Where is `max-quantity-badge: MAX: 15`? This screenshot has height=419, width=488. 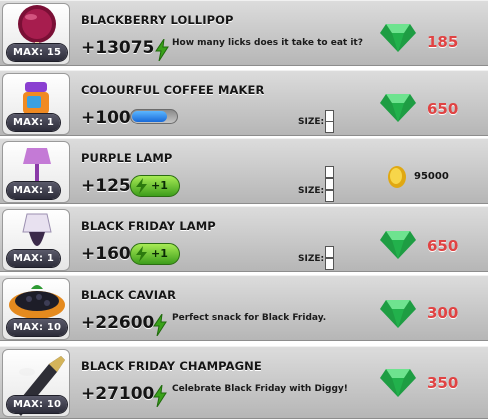
max-quantity-badge: MAX: 15 is located at coordinates (37, 52).